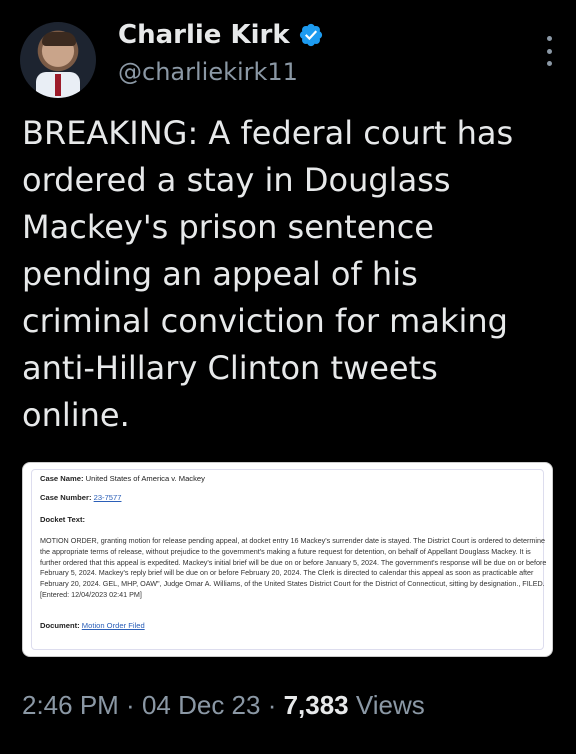  What do you see at coordinates (66, 497) in the screenshot?
I see `case-number-label: Case Number:` at bounding box center [66, 497].